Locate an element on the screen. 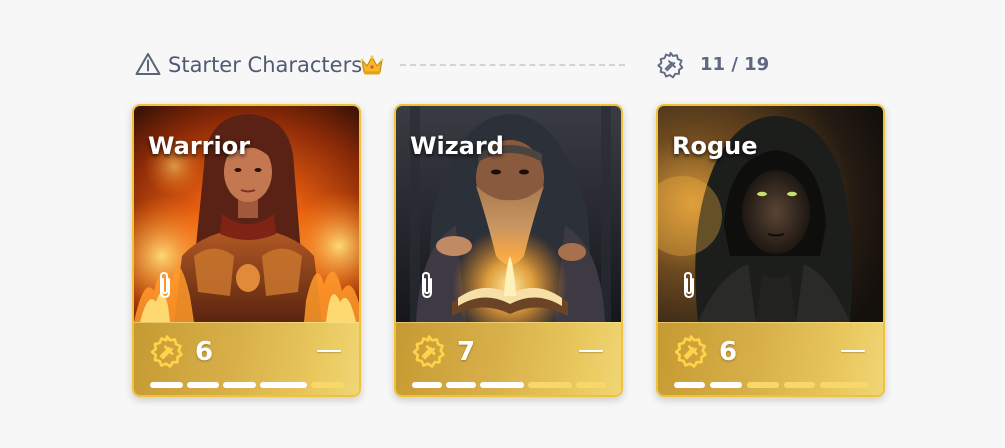 The height and width of the screenshot is (448, 1005). section-header: Starter Characters 11 / 19 is located at coordinates (455, 65).